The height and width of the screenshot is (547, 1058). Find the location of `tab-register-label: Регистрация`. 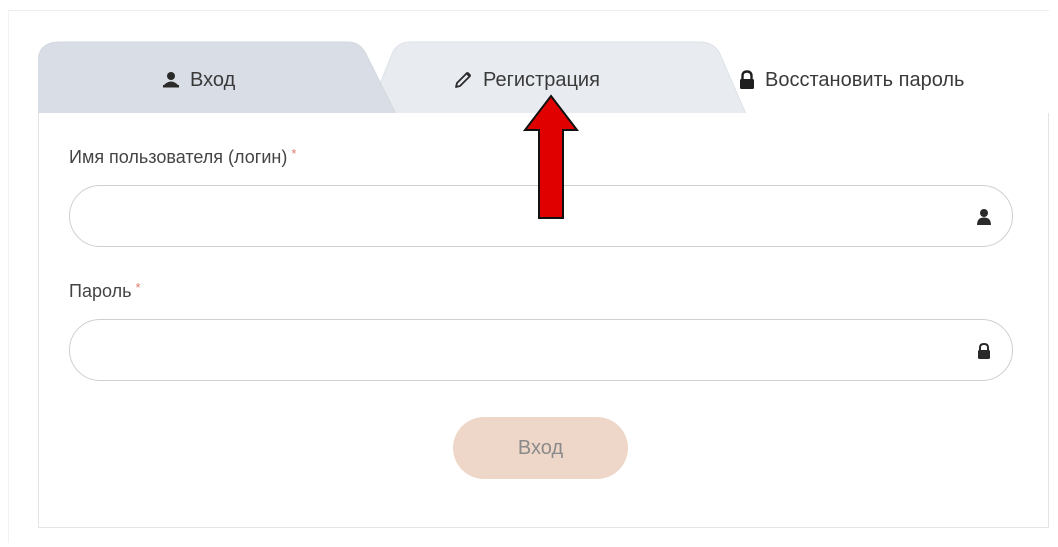

tab-register-label: Регистрация is located at coordinates (541, 79).